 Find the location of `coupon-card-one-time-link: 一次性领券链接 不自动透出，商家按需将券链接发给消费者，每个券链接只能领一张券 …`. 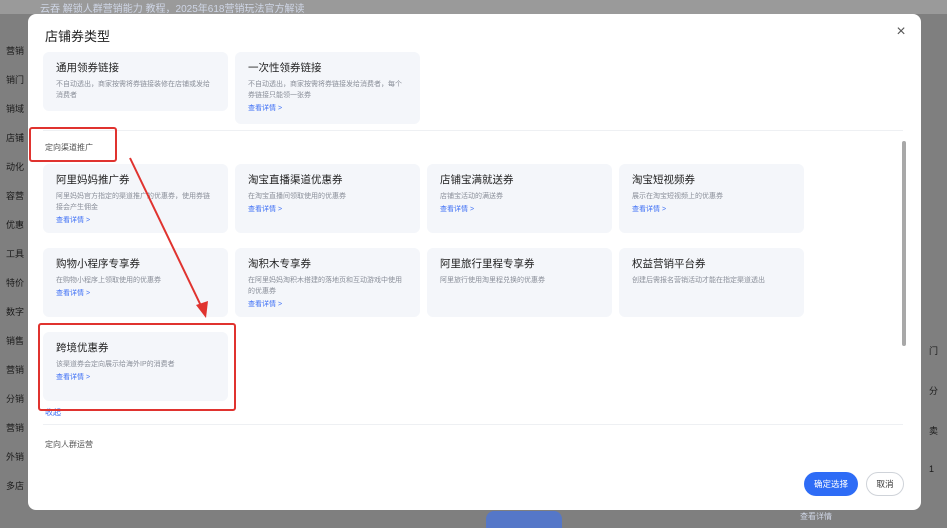

coupon-card-one-time-link: 一次性领券链接 不自动透出，商家按需将券链接发给消费者，每个券链接只能领一张券 … is located at coordinates (327, 88).